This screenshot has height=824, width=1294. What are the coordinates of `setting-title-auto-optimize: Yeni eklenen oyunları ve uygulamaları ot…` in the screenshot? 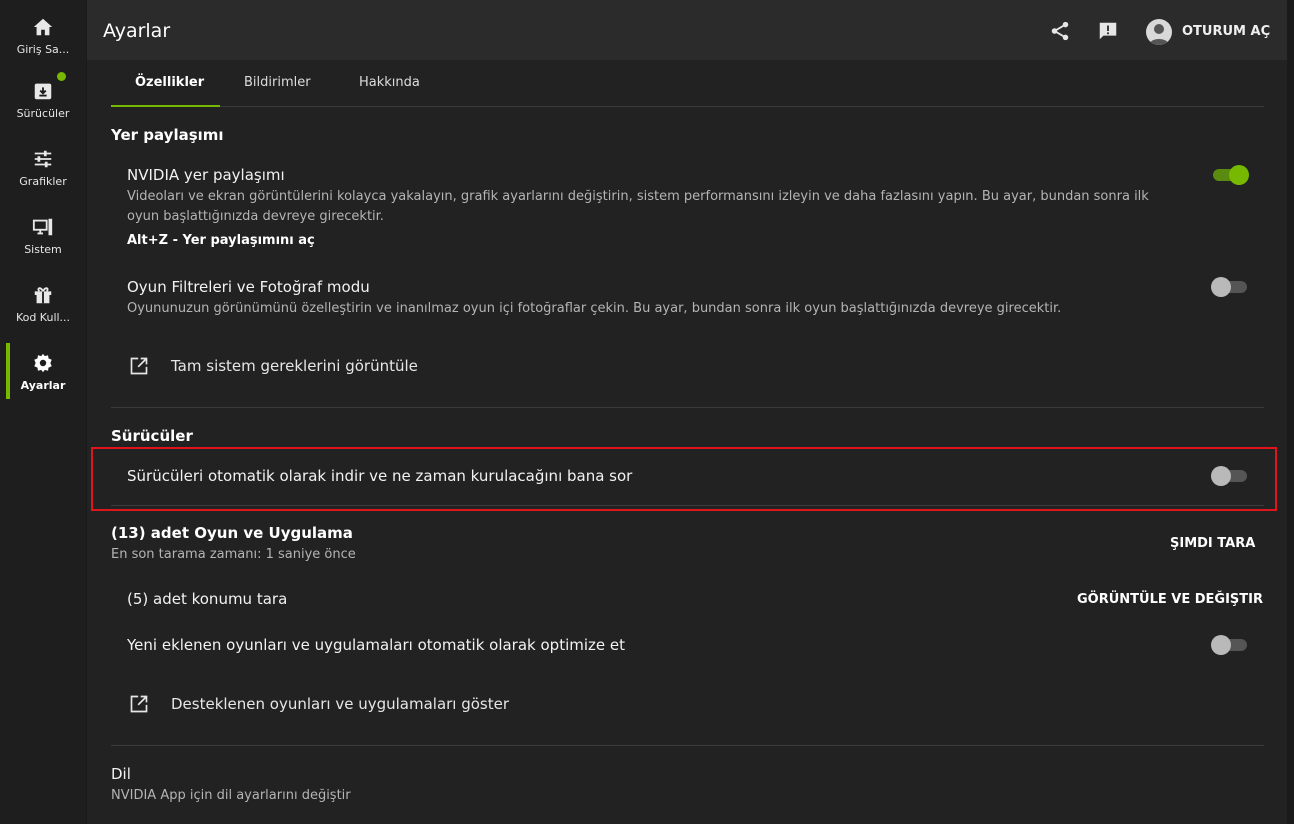 It's located at (376, 645).